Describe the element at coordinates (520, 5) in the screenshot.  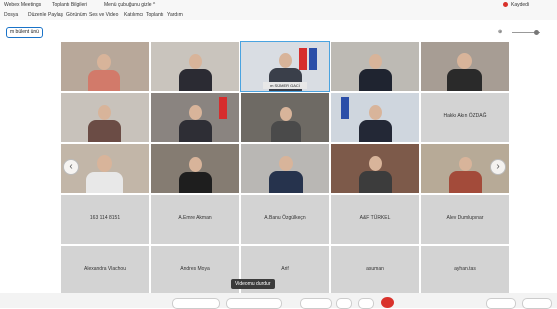
I see `recording-label: Kaydedi` at that location.